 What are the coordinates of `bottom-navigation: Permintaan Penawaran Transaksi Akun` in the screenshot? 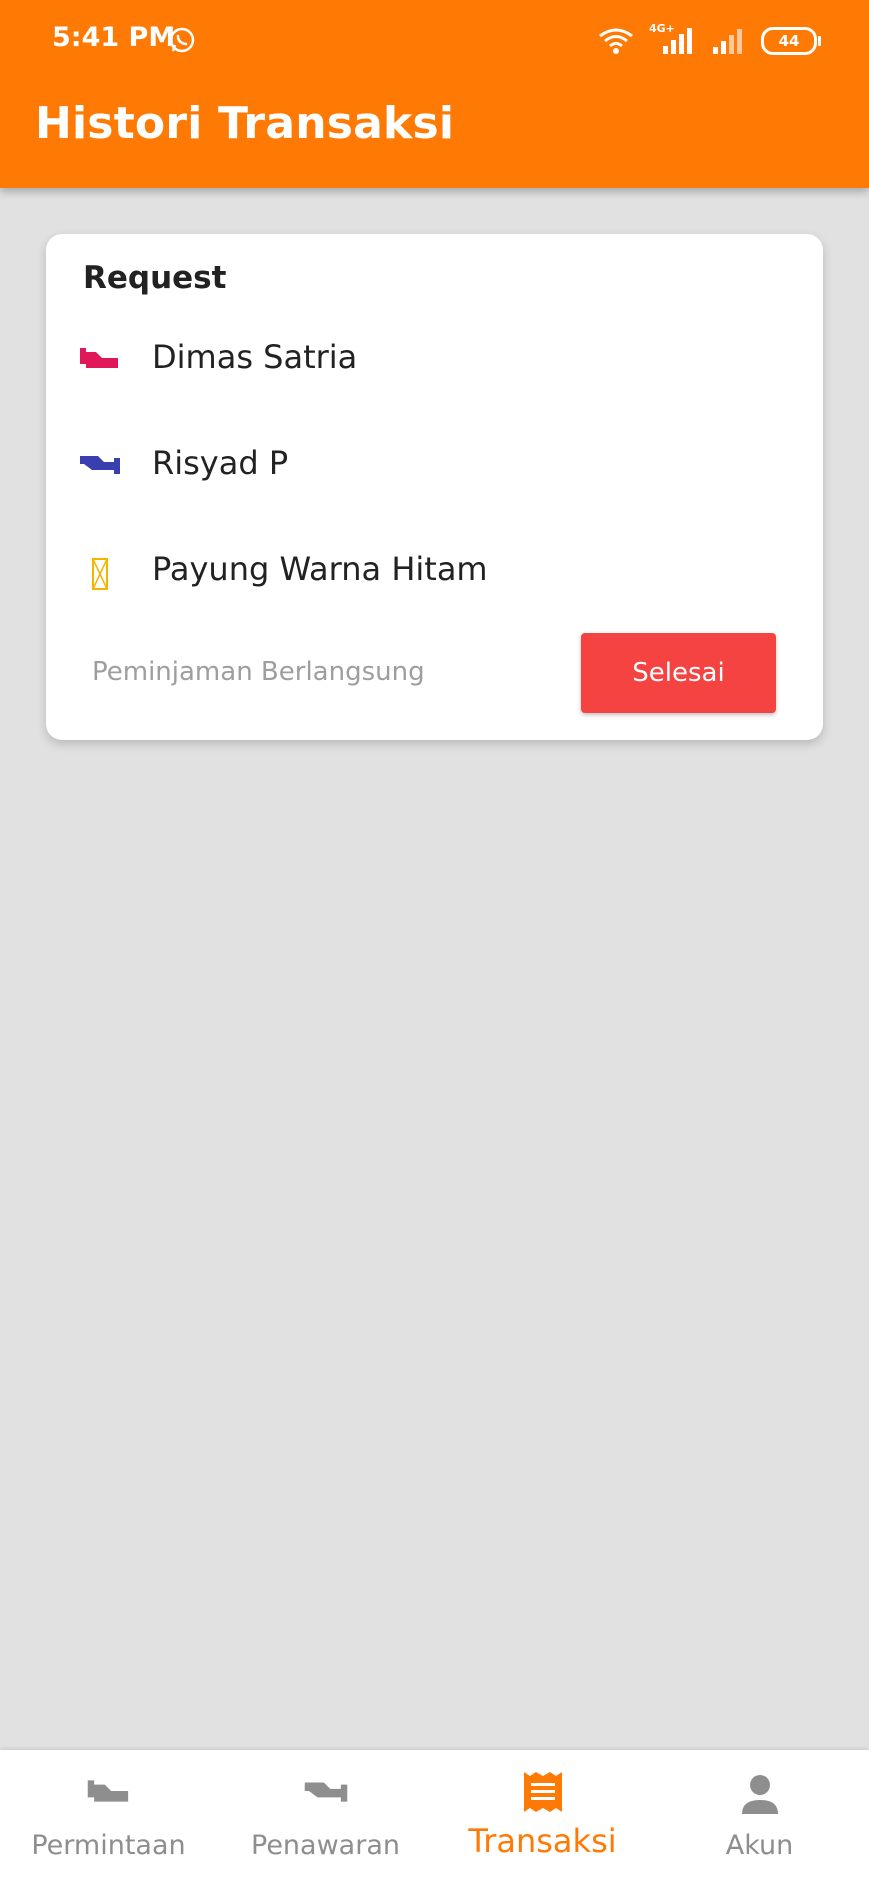 It's located at (434, 1816).